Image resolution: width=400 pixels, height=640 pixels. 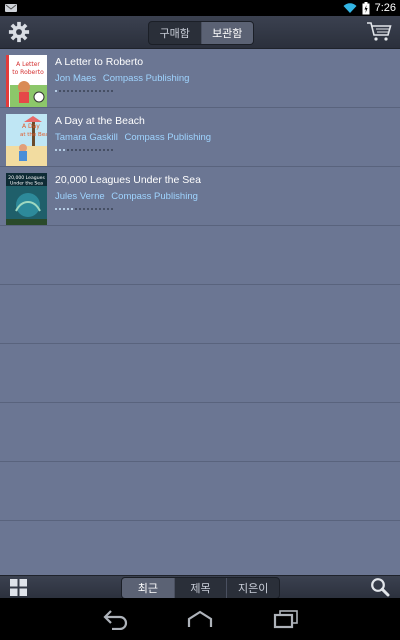 I want to click on status-bar: 7:26, so click(x=200, y=8).